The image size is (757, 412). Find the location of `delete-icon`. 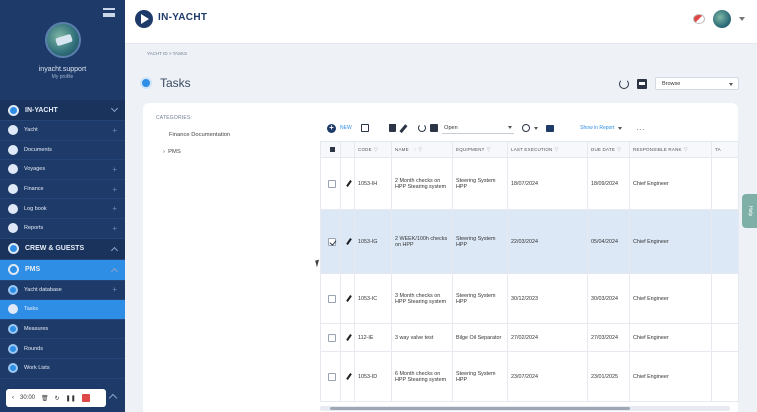

delete-icon is located at coordinates (392, 128).